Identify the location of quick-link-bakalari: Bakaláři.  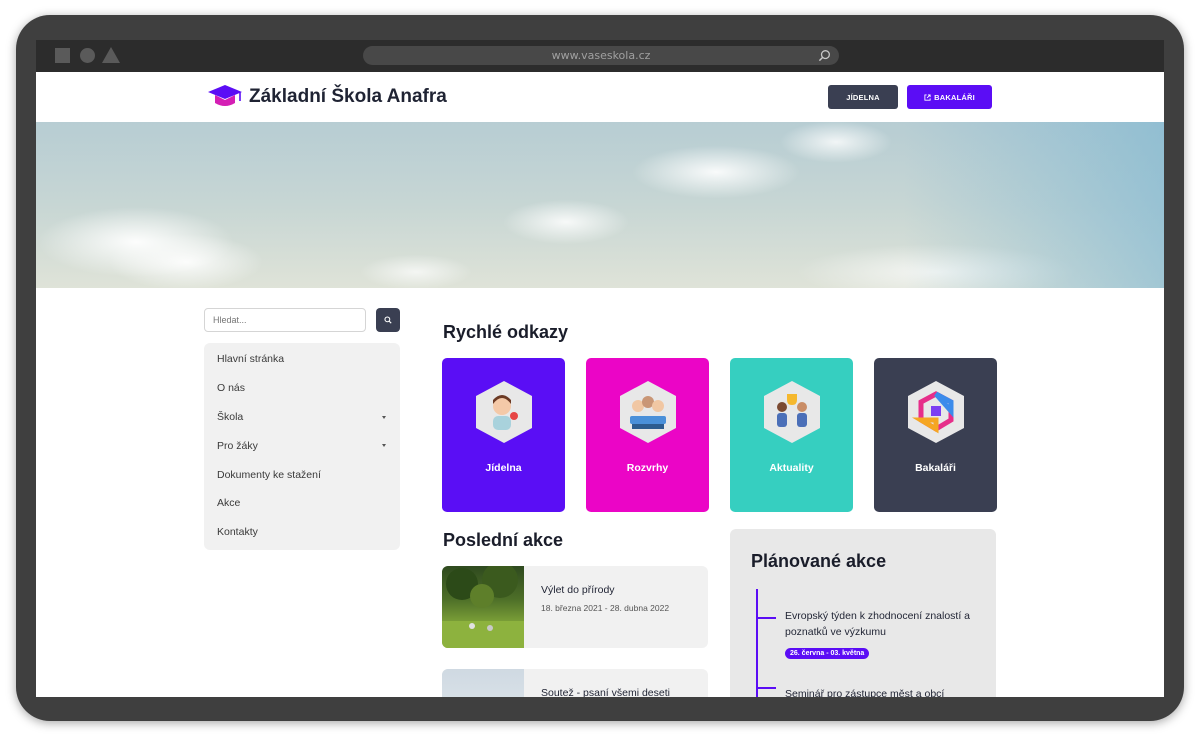
(935, 435).